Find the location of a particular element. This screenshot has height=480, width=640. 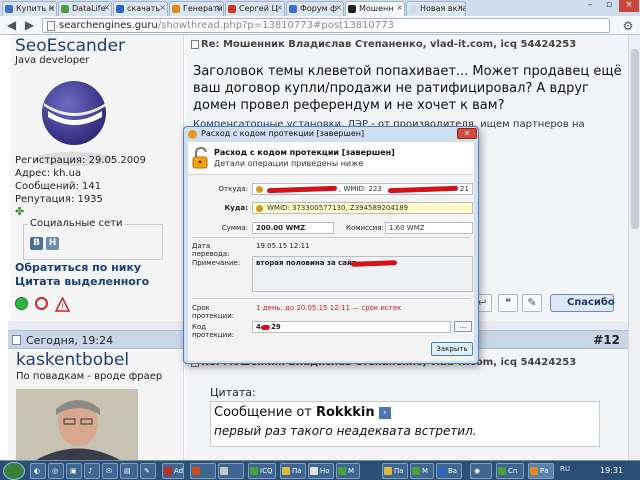

page-scrollbar is located at coordinates (634, 247).